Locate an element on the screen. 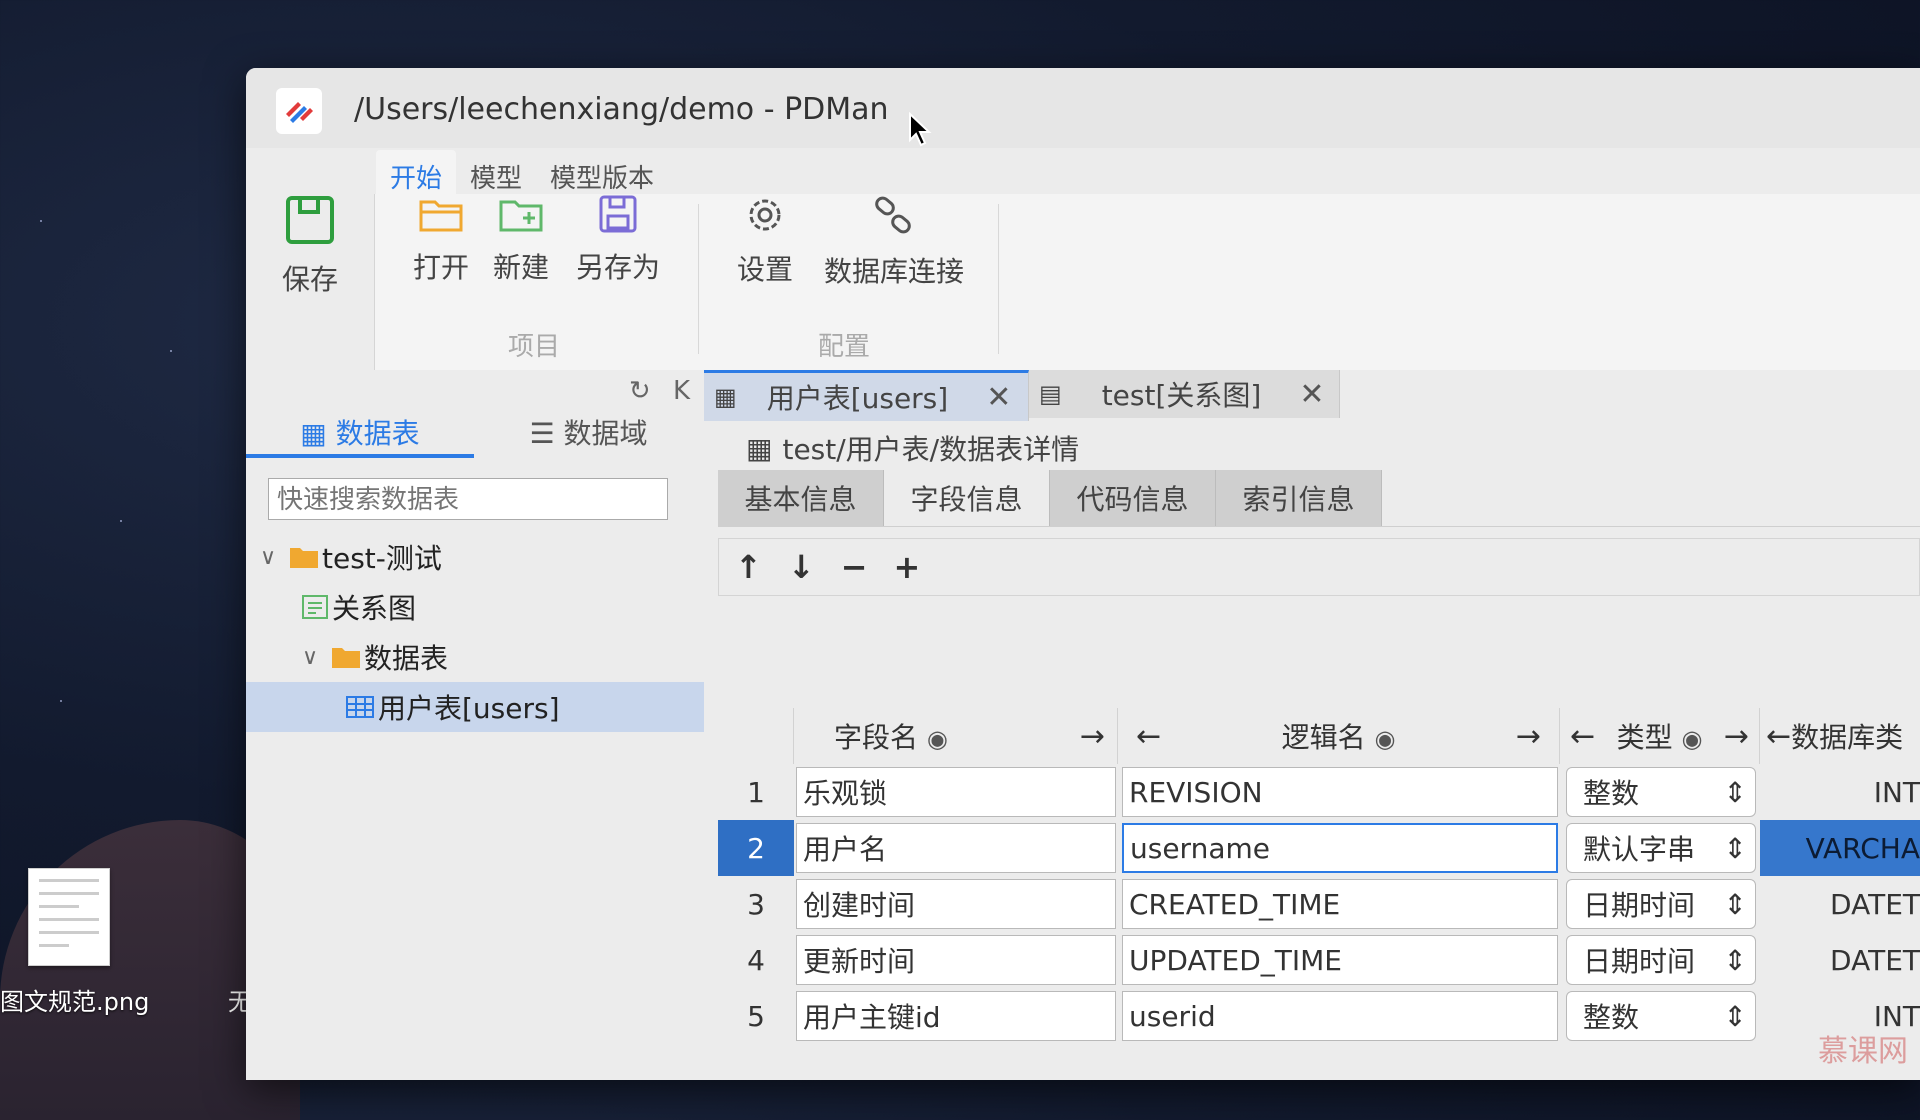 This screenshot has width=1920, height=1120. new-folder-icon is located at coordinates (521, 216).